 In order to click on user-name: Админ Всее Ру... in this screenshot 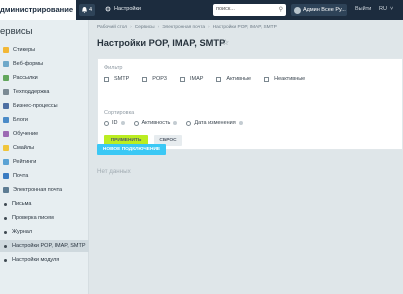, I will do `click(324, 10)`.